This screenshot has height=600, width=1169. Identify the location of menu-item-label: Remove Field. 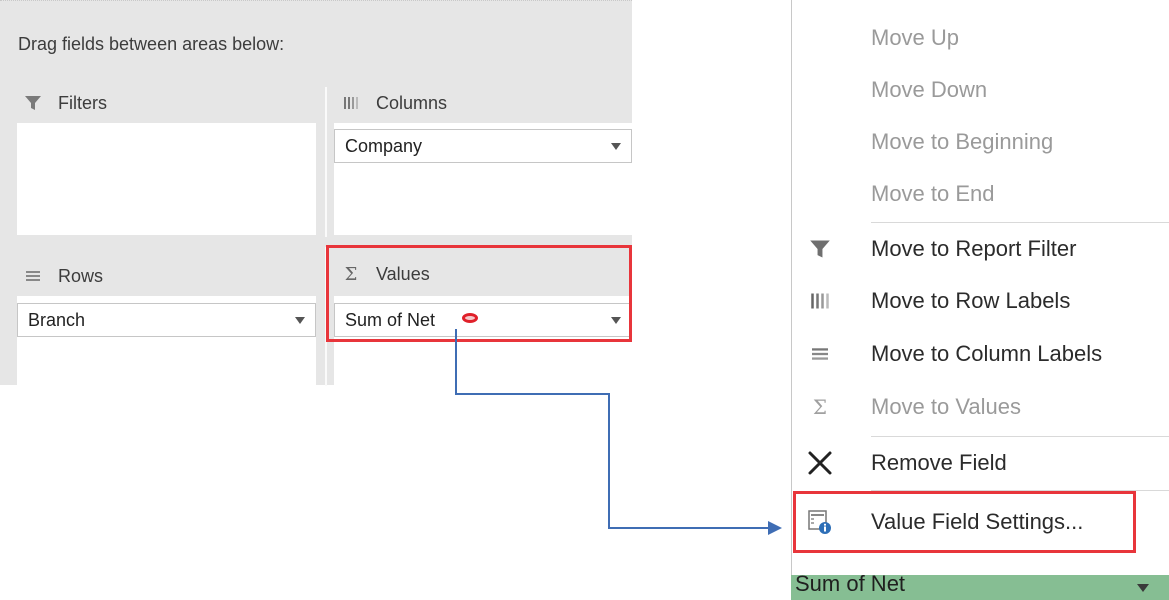
(939, 462).